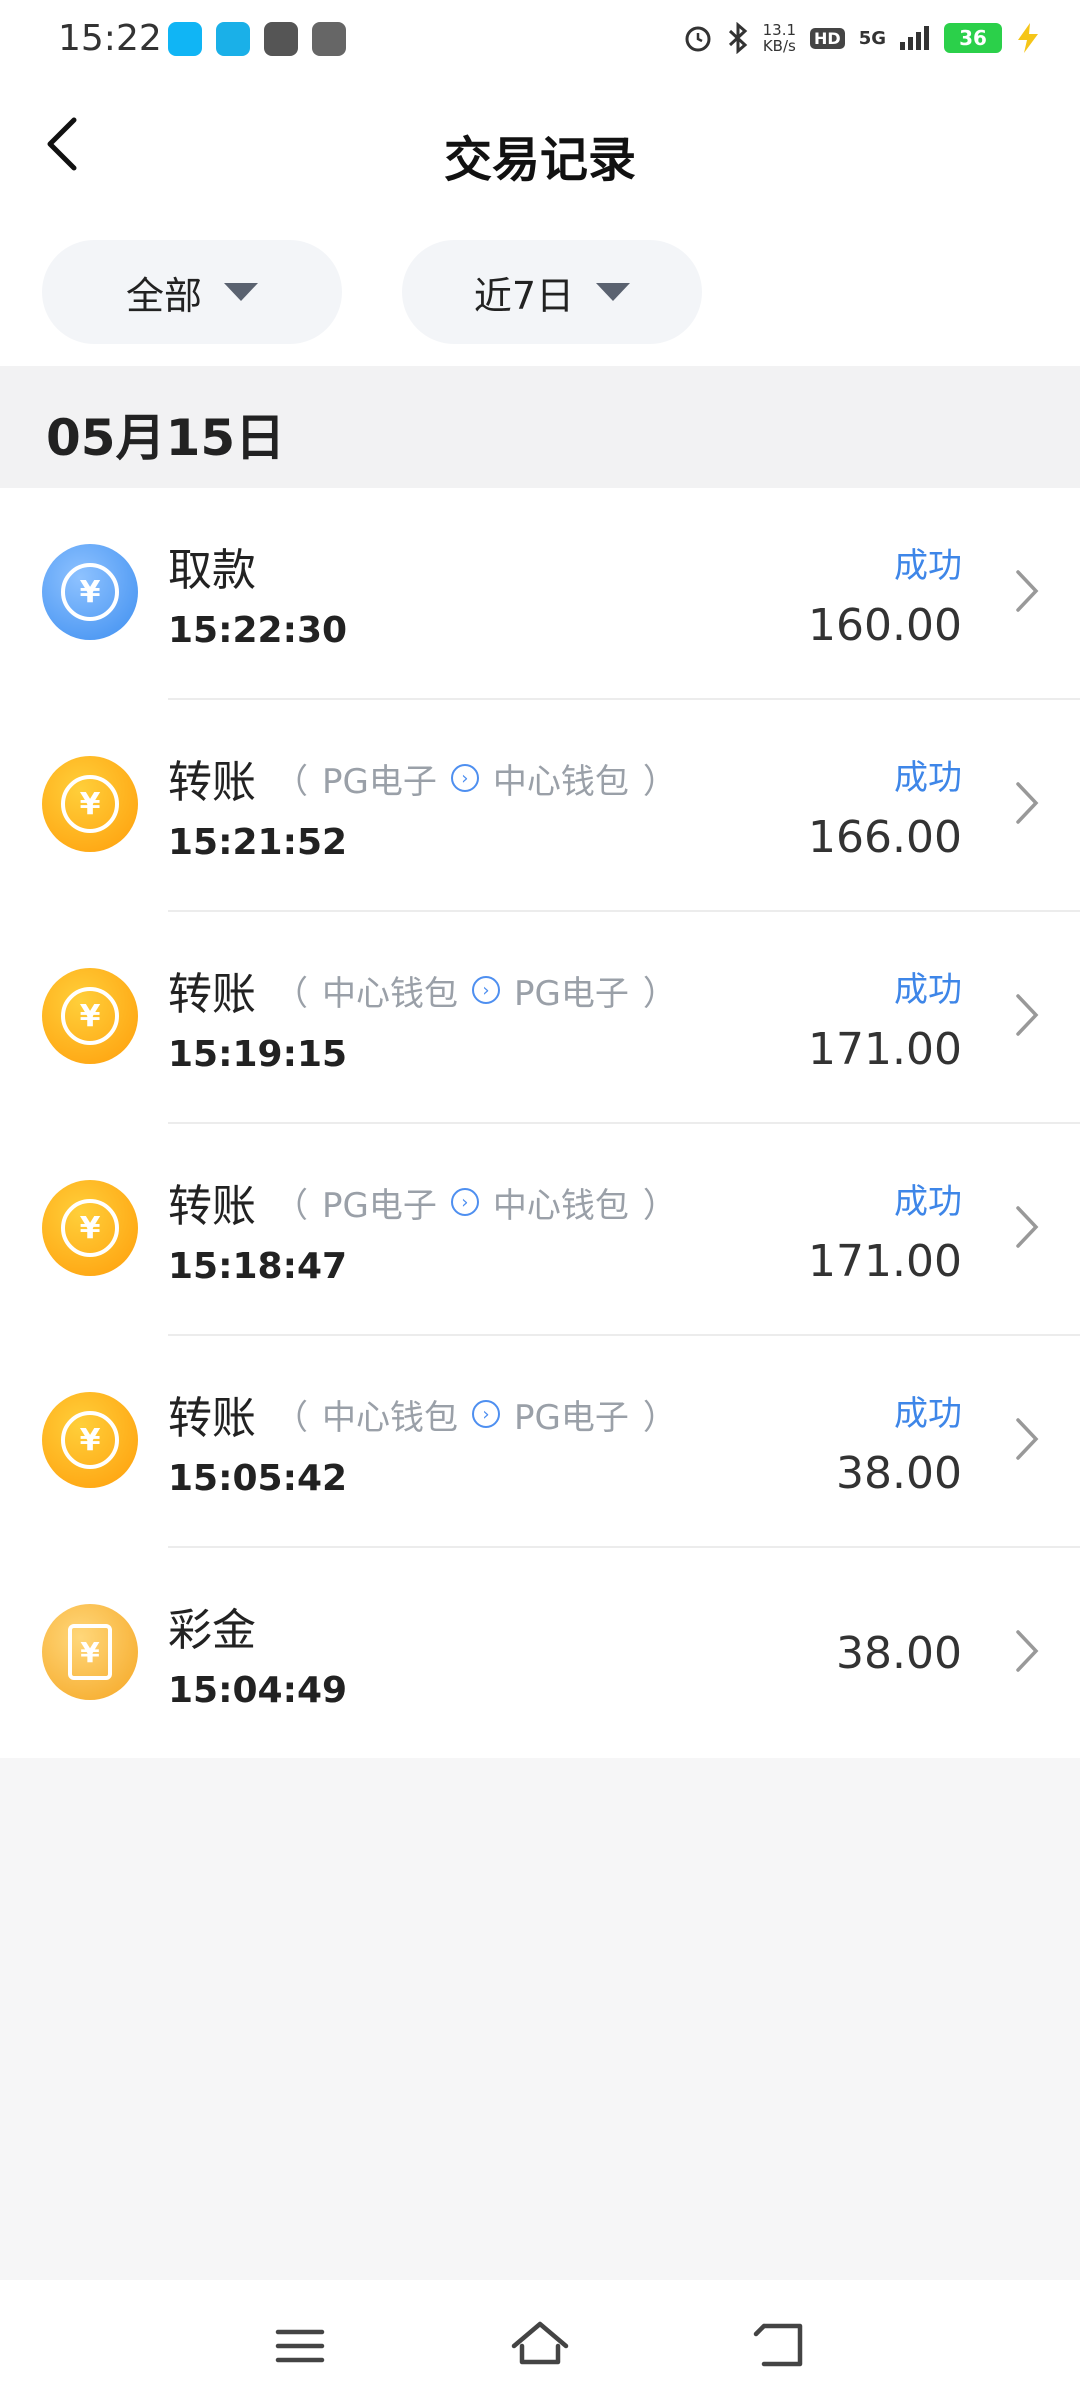 The image size is (1080, 2408). Describe the element at coordinates (613, 292) in the screenshot. I see `dropdown-triangle-icon` at that location.